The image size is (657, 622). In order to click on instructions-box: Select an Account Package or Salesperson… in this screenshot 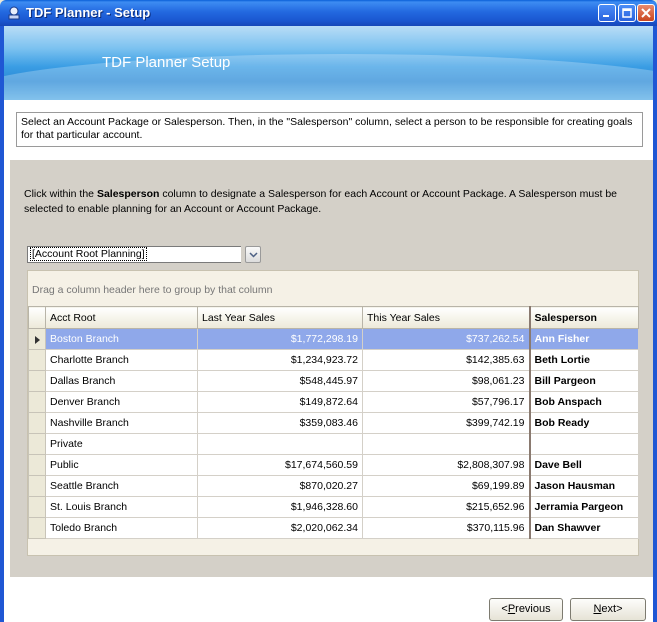, I will do `click(329, 129)`.